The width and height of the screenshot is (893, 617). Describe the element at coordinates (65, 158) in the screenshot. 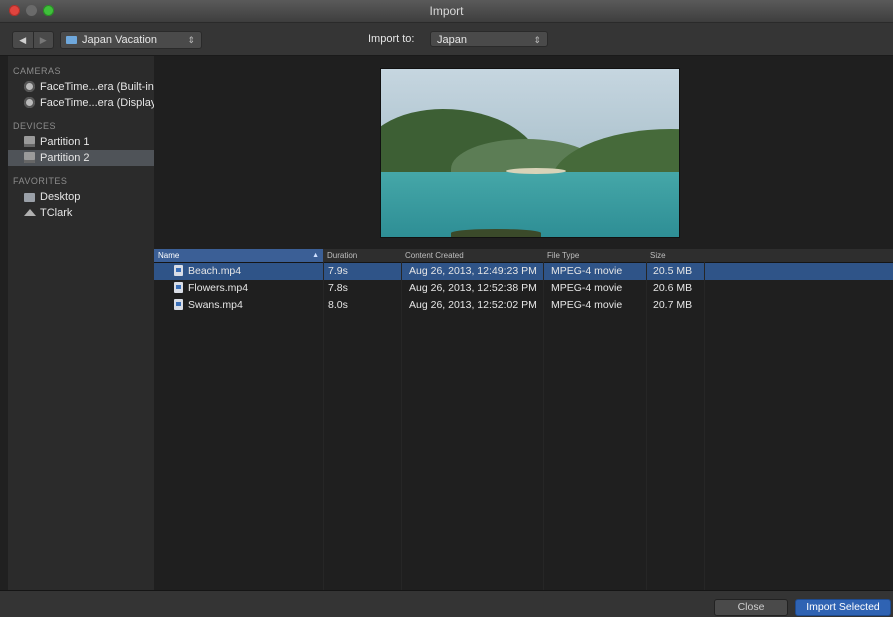

I see `sidebar-item-label: Partition 2` at that location.